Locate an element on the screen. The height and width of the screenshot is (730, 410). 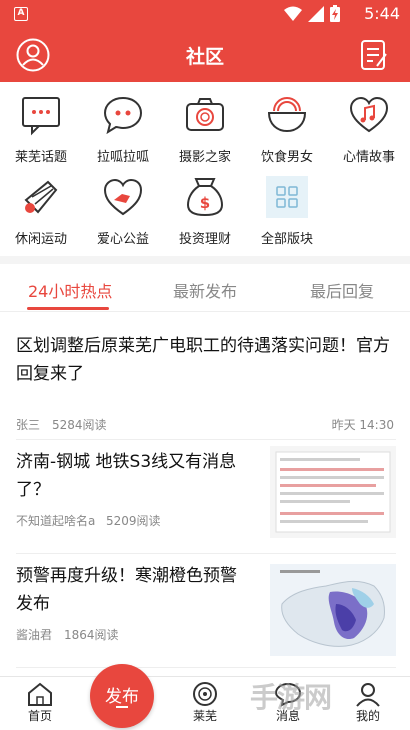
category-laiwu-topics: 莱芜话题 is located at coordinates (41, 128).